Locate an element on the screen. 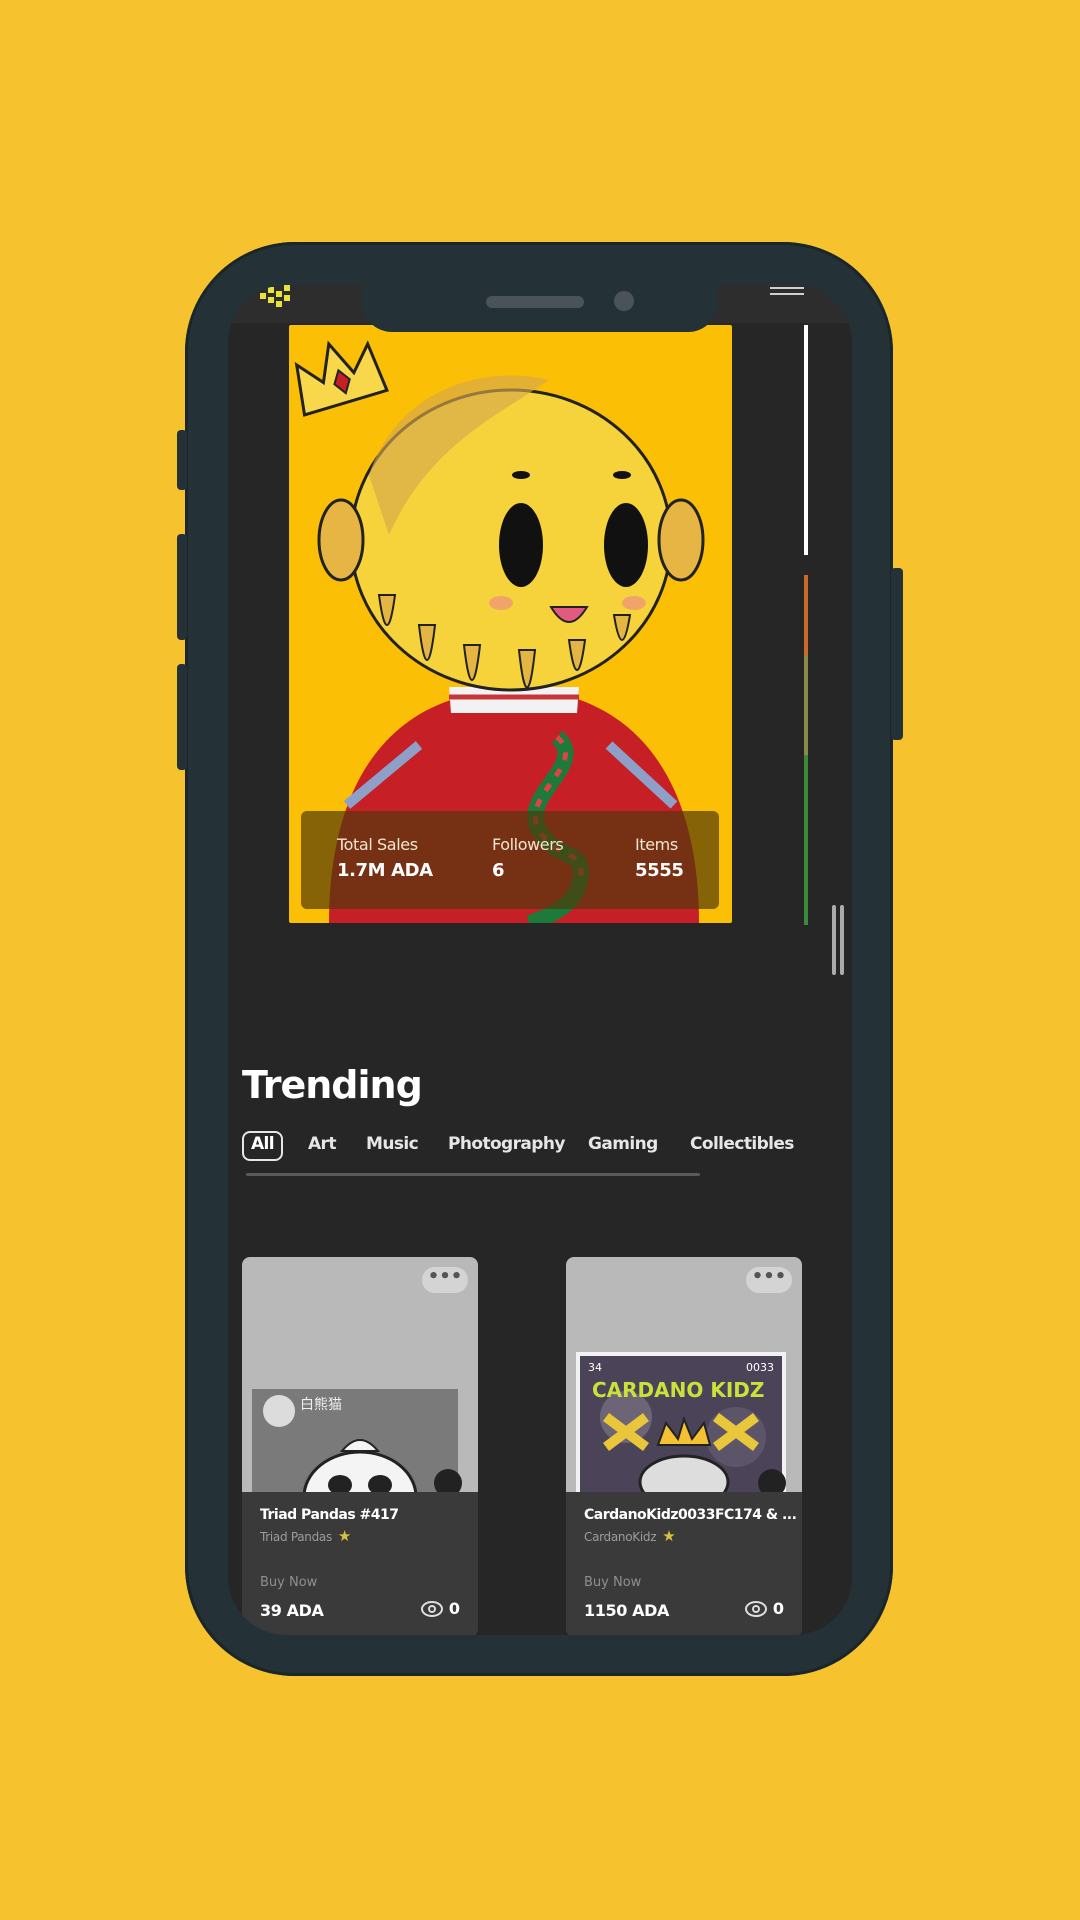  speaker-grille is located at coordinates (535, 302).